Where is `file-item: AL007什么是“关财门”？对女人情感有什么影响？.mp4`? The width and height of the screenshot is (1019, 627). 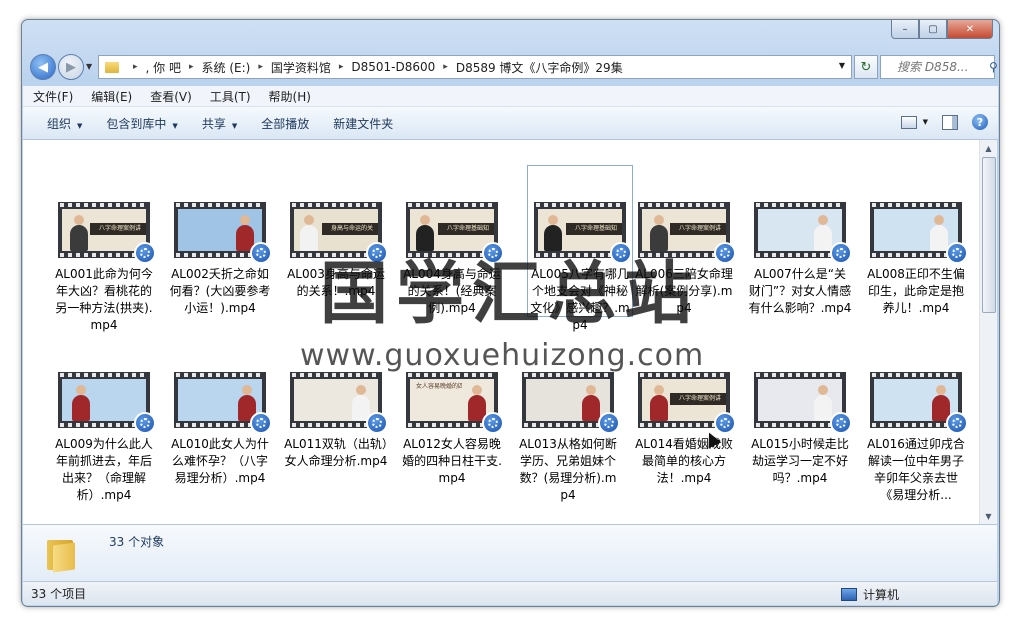 file-item: AL007什么是“关财门”？对女人情感有什么影响？.mp4 is located at coordinates (800, 259).